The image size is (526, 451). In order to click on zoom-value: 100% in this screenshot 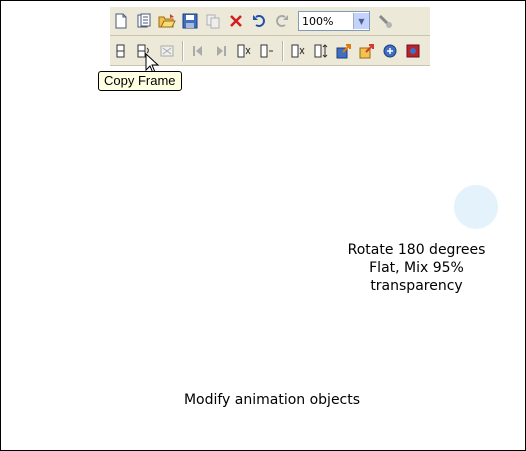, I will do `click(318, 21)`.